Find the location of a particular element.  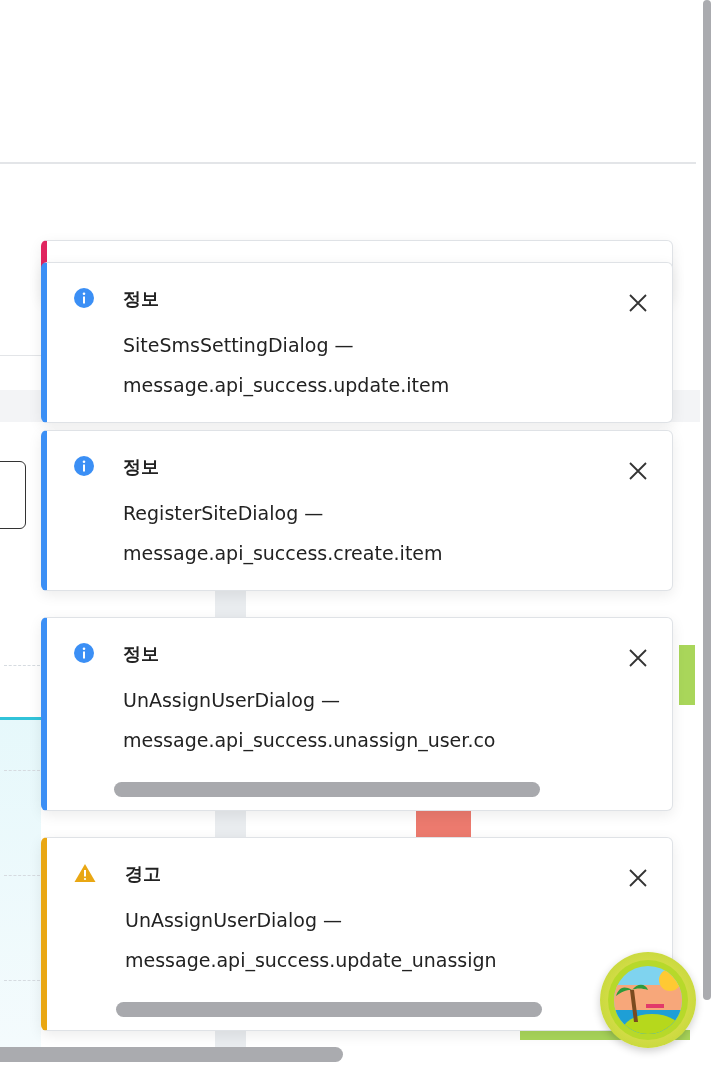

notification-source: SiteSmsSettingDialog — is located at coordinates (239, 345).